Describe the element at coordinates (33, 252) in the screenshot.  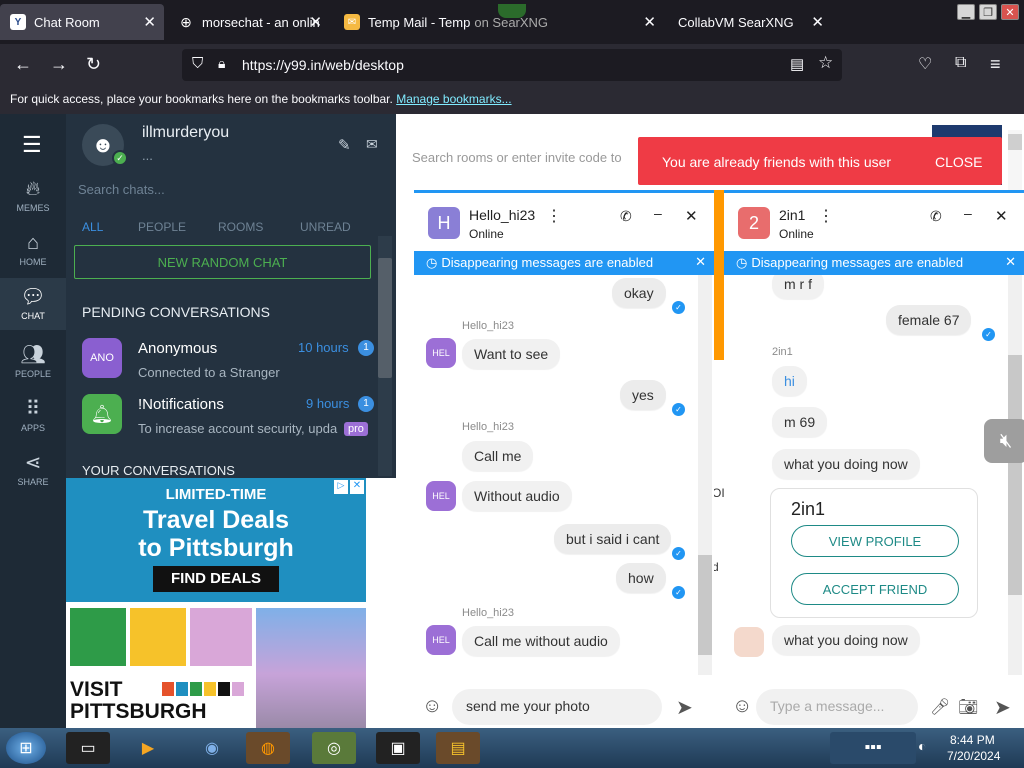
I see `rail-item-home: ⌂ HOME` at that location.